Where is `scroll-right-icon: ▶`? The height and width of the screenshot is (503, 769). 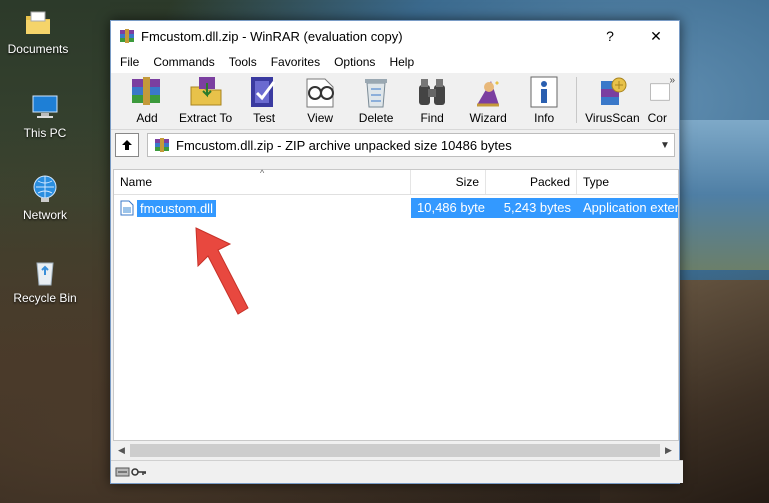
scroll-right-icon: ▶ is located at coordinates (668, 450).